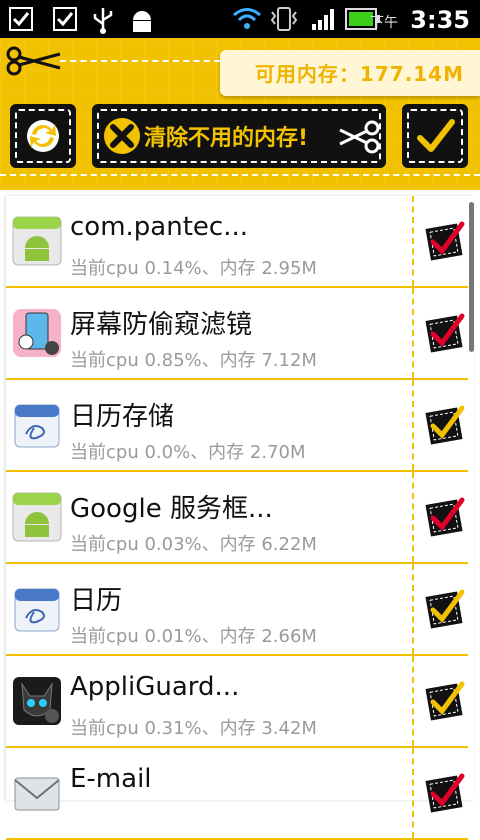  What do you see at coordinates (226, 138) in the screenshot?
I see `clean-memory-label: 清除不用的内存!` at bounding box center [226, 138].